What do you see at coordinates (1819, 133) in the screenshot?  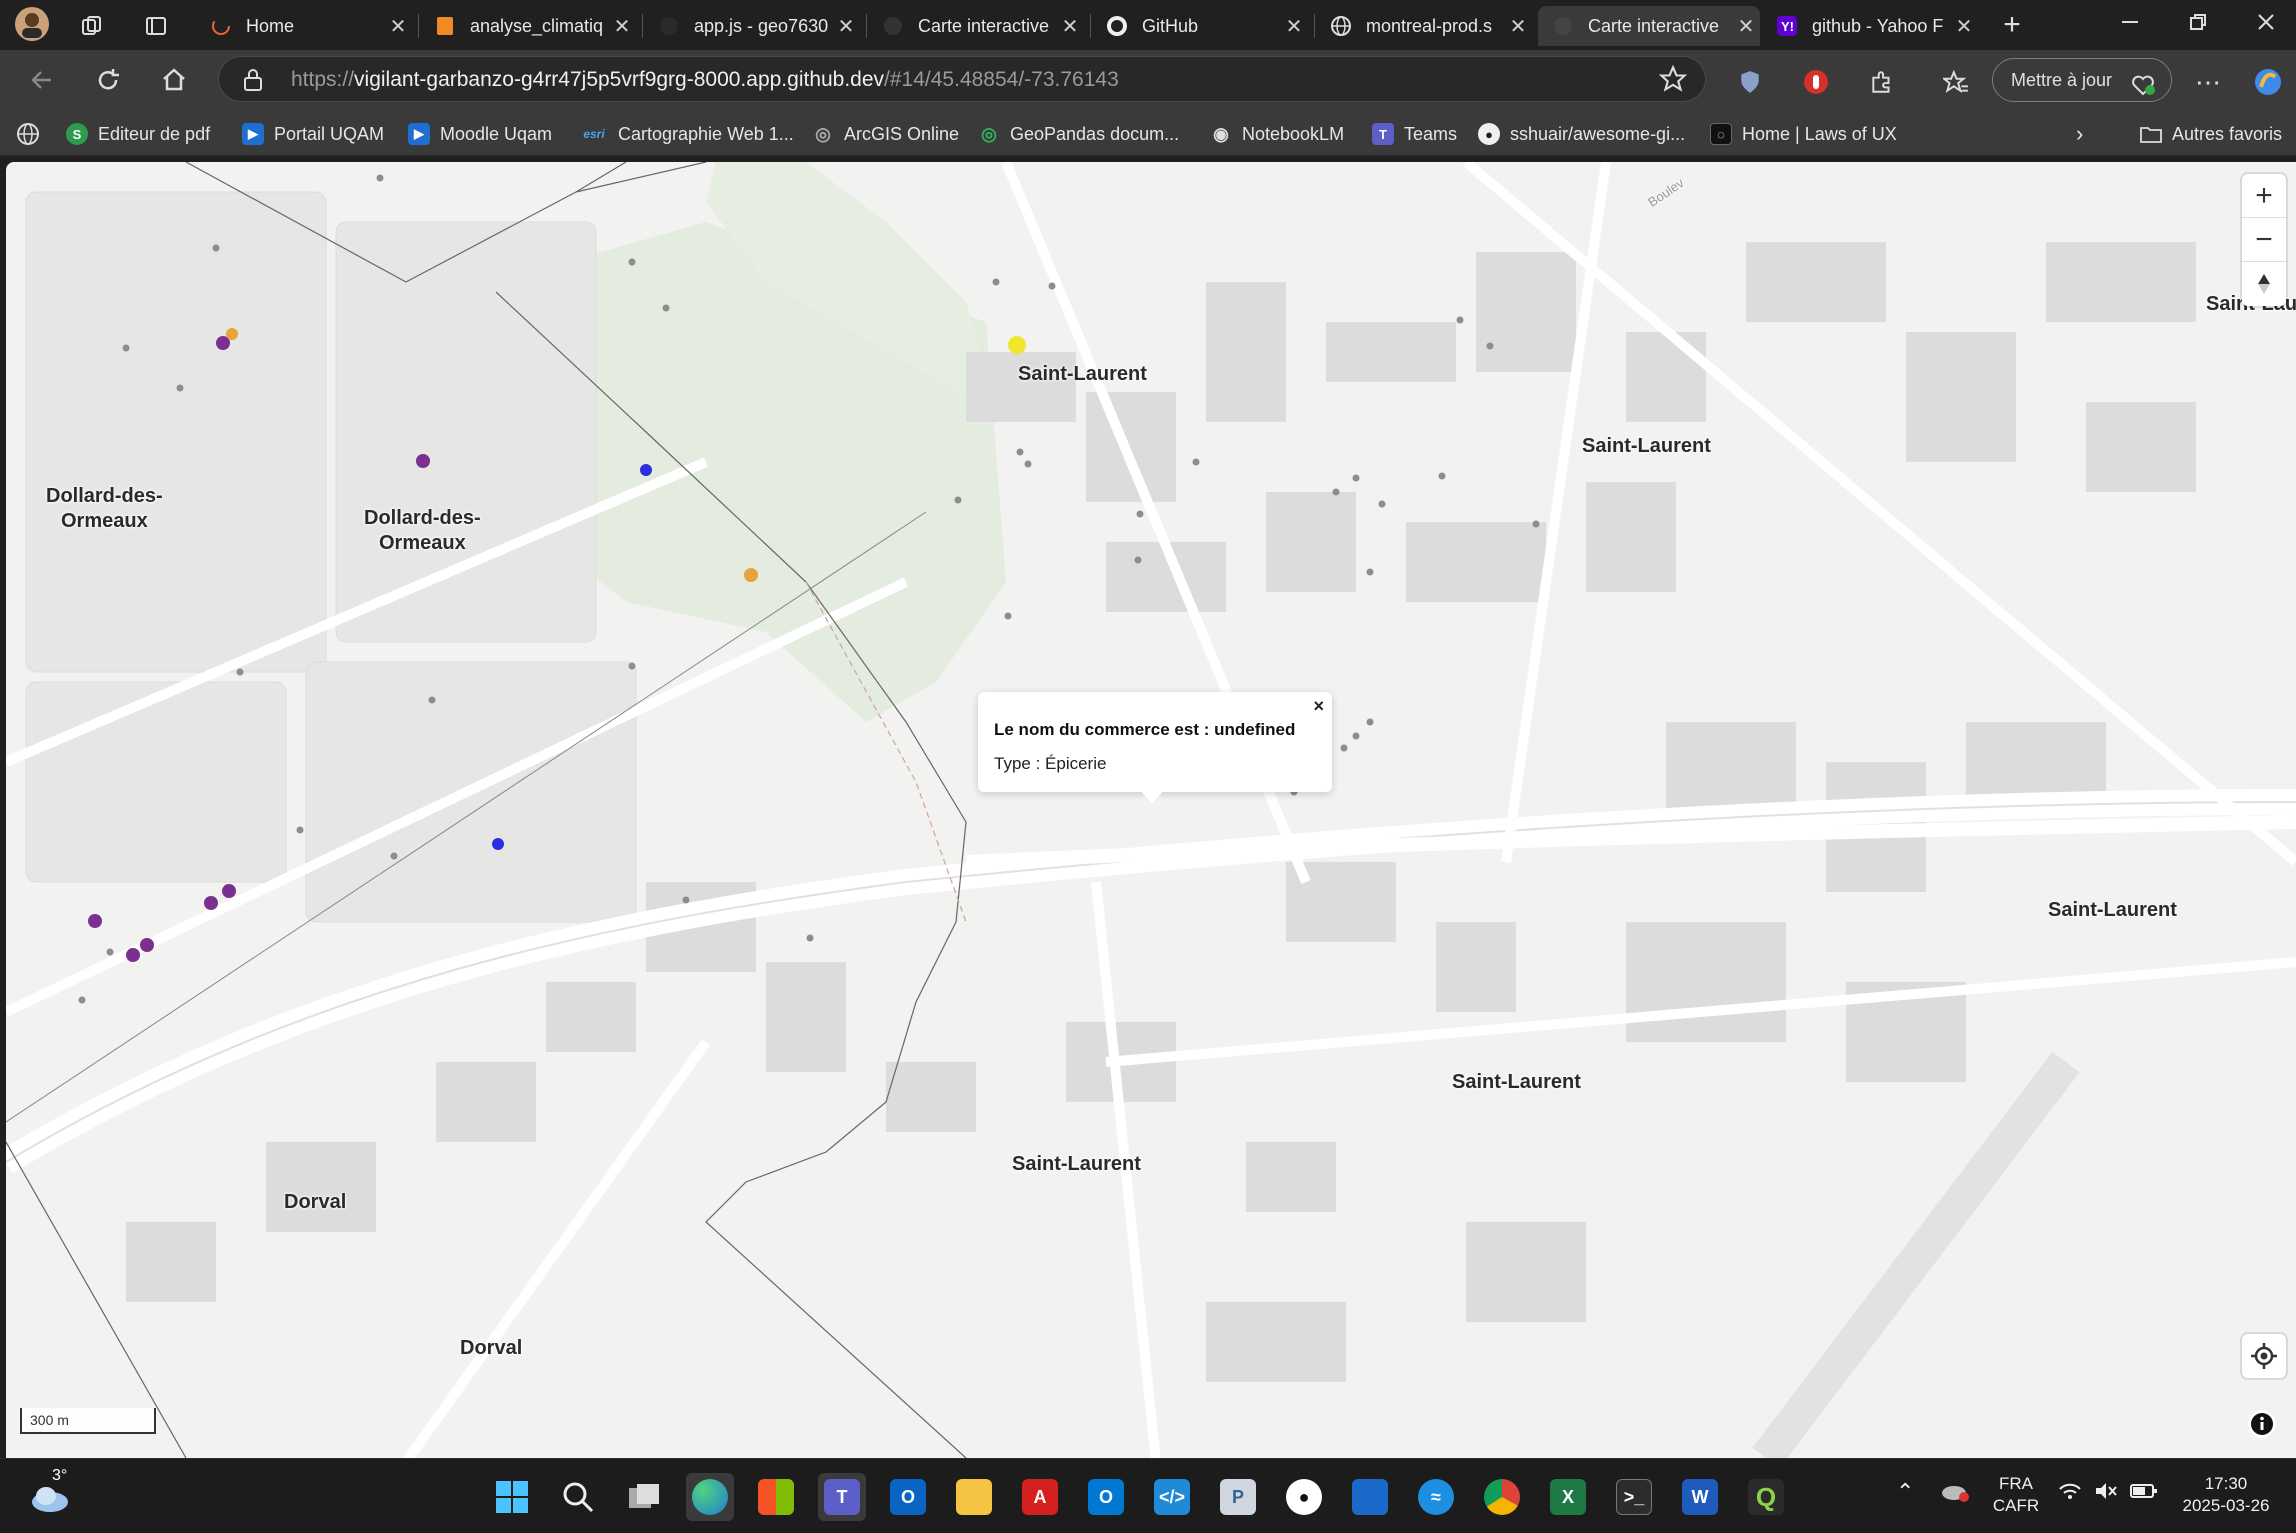 I see `bookmark-label: Home | Laws of UX` at bounding box center [1819, 133].